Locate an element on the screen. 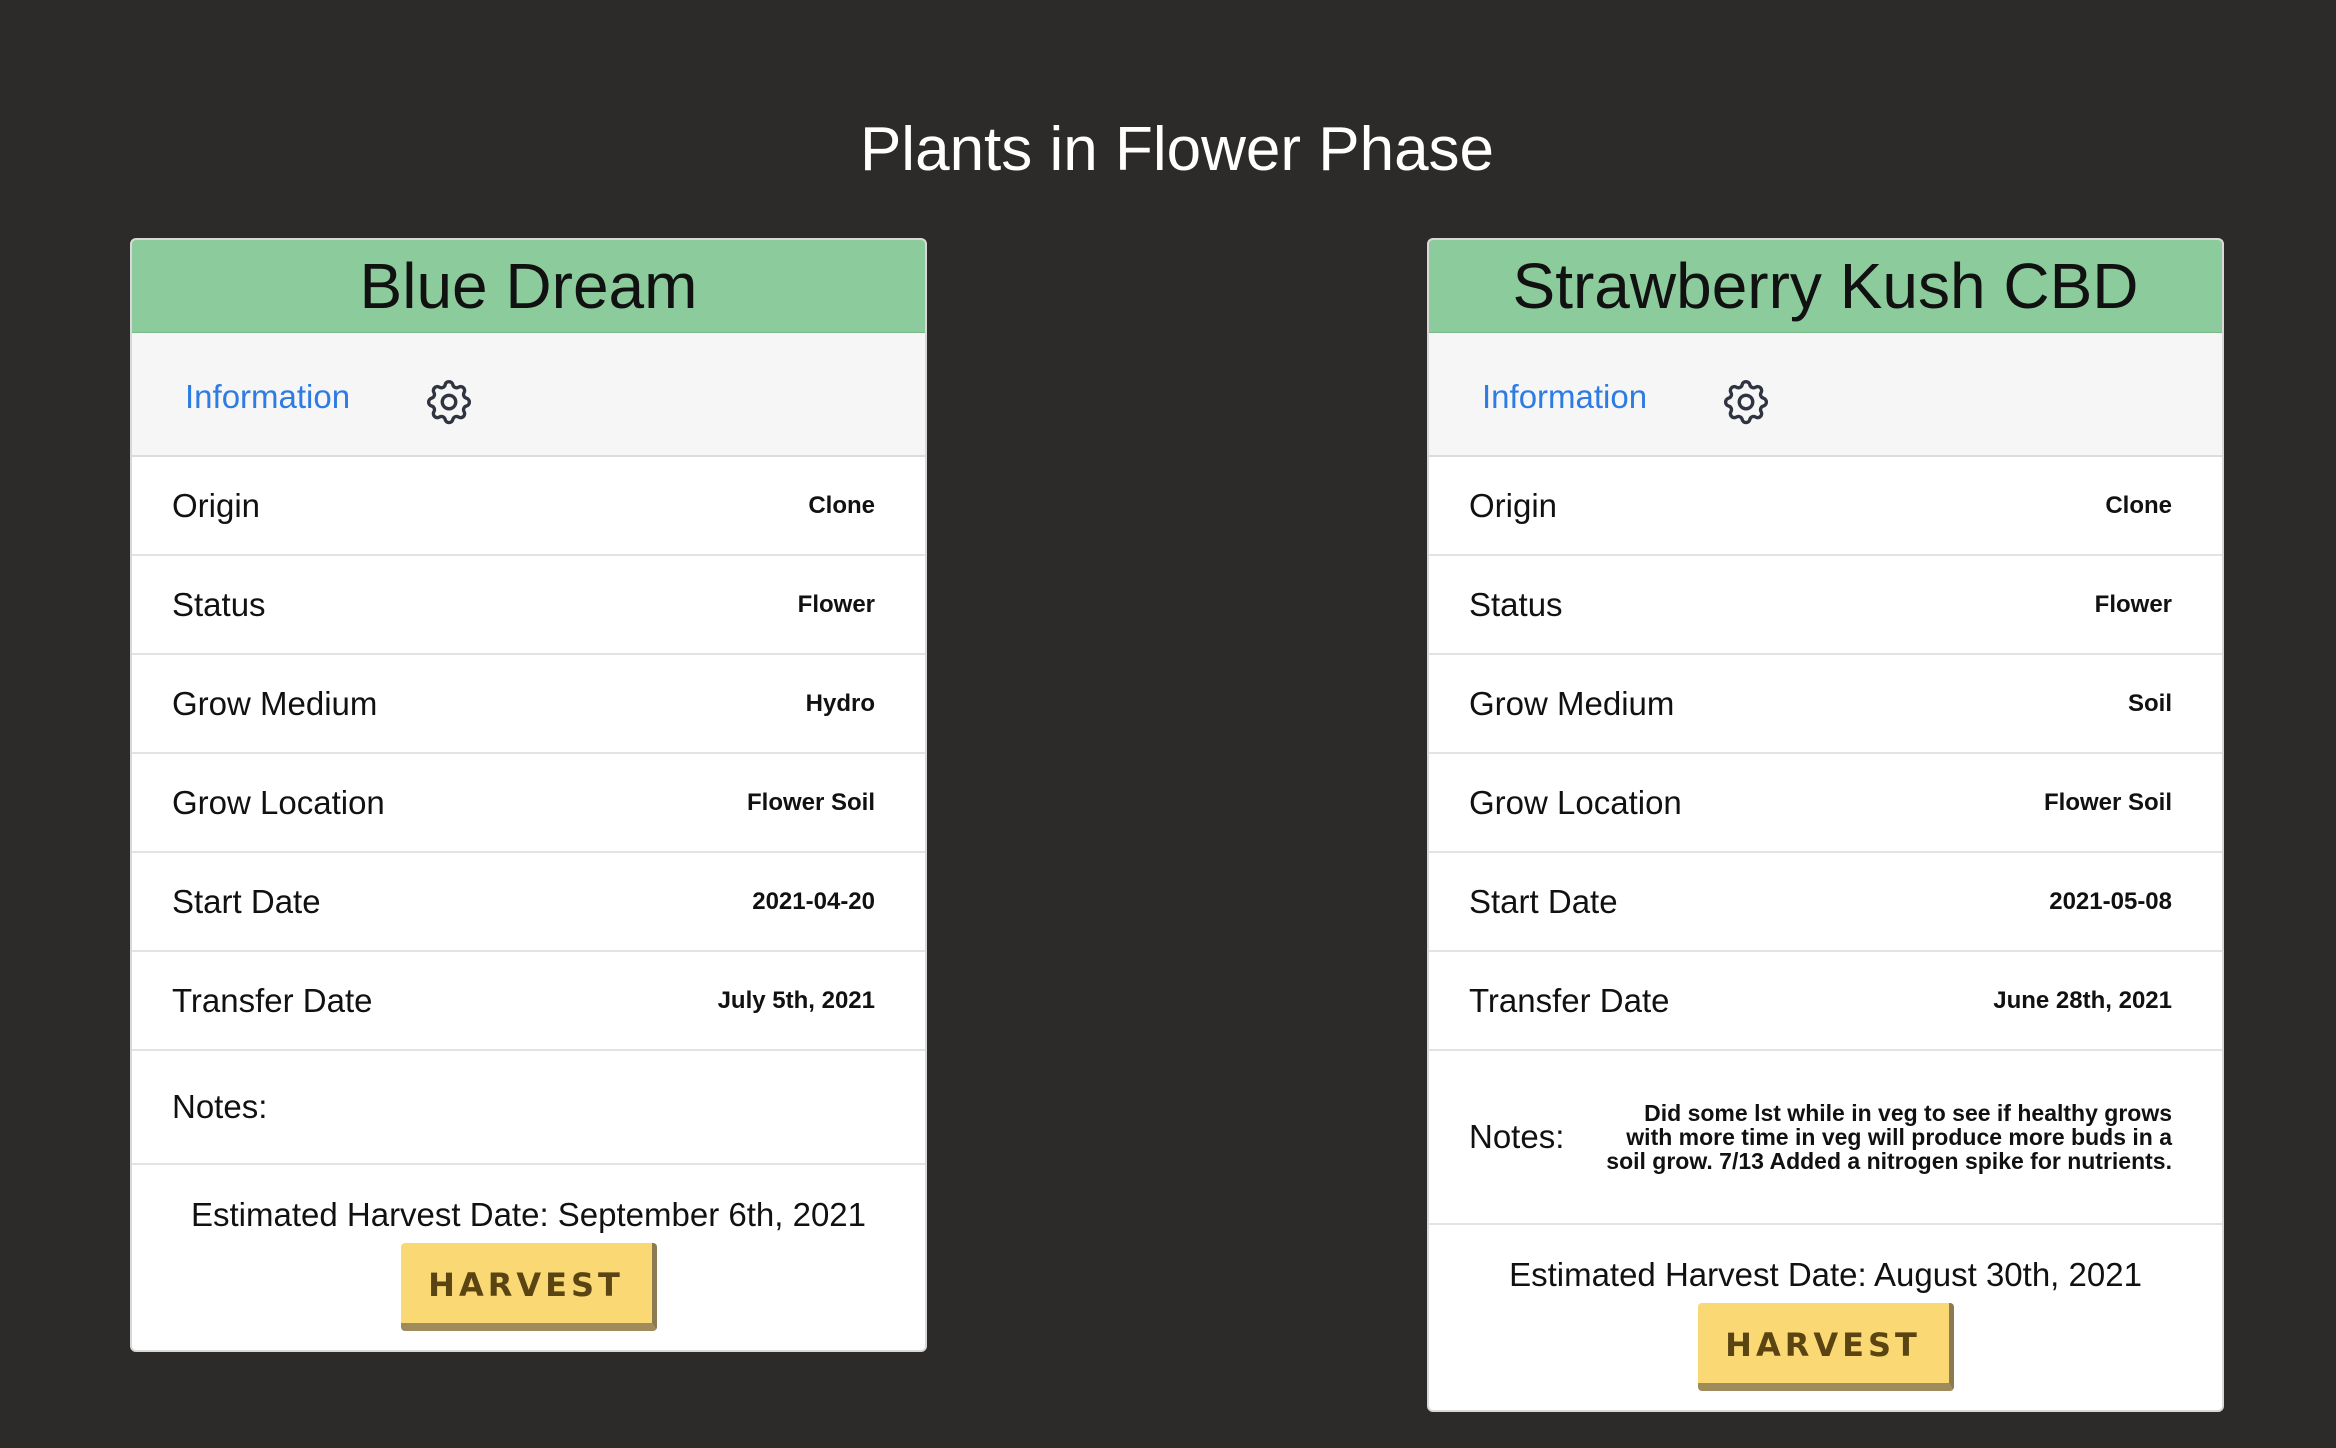 Image resolution: width=2336 pixels, height=1448 pixels. field-value: Soil is located at coordinates (2149, 703).